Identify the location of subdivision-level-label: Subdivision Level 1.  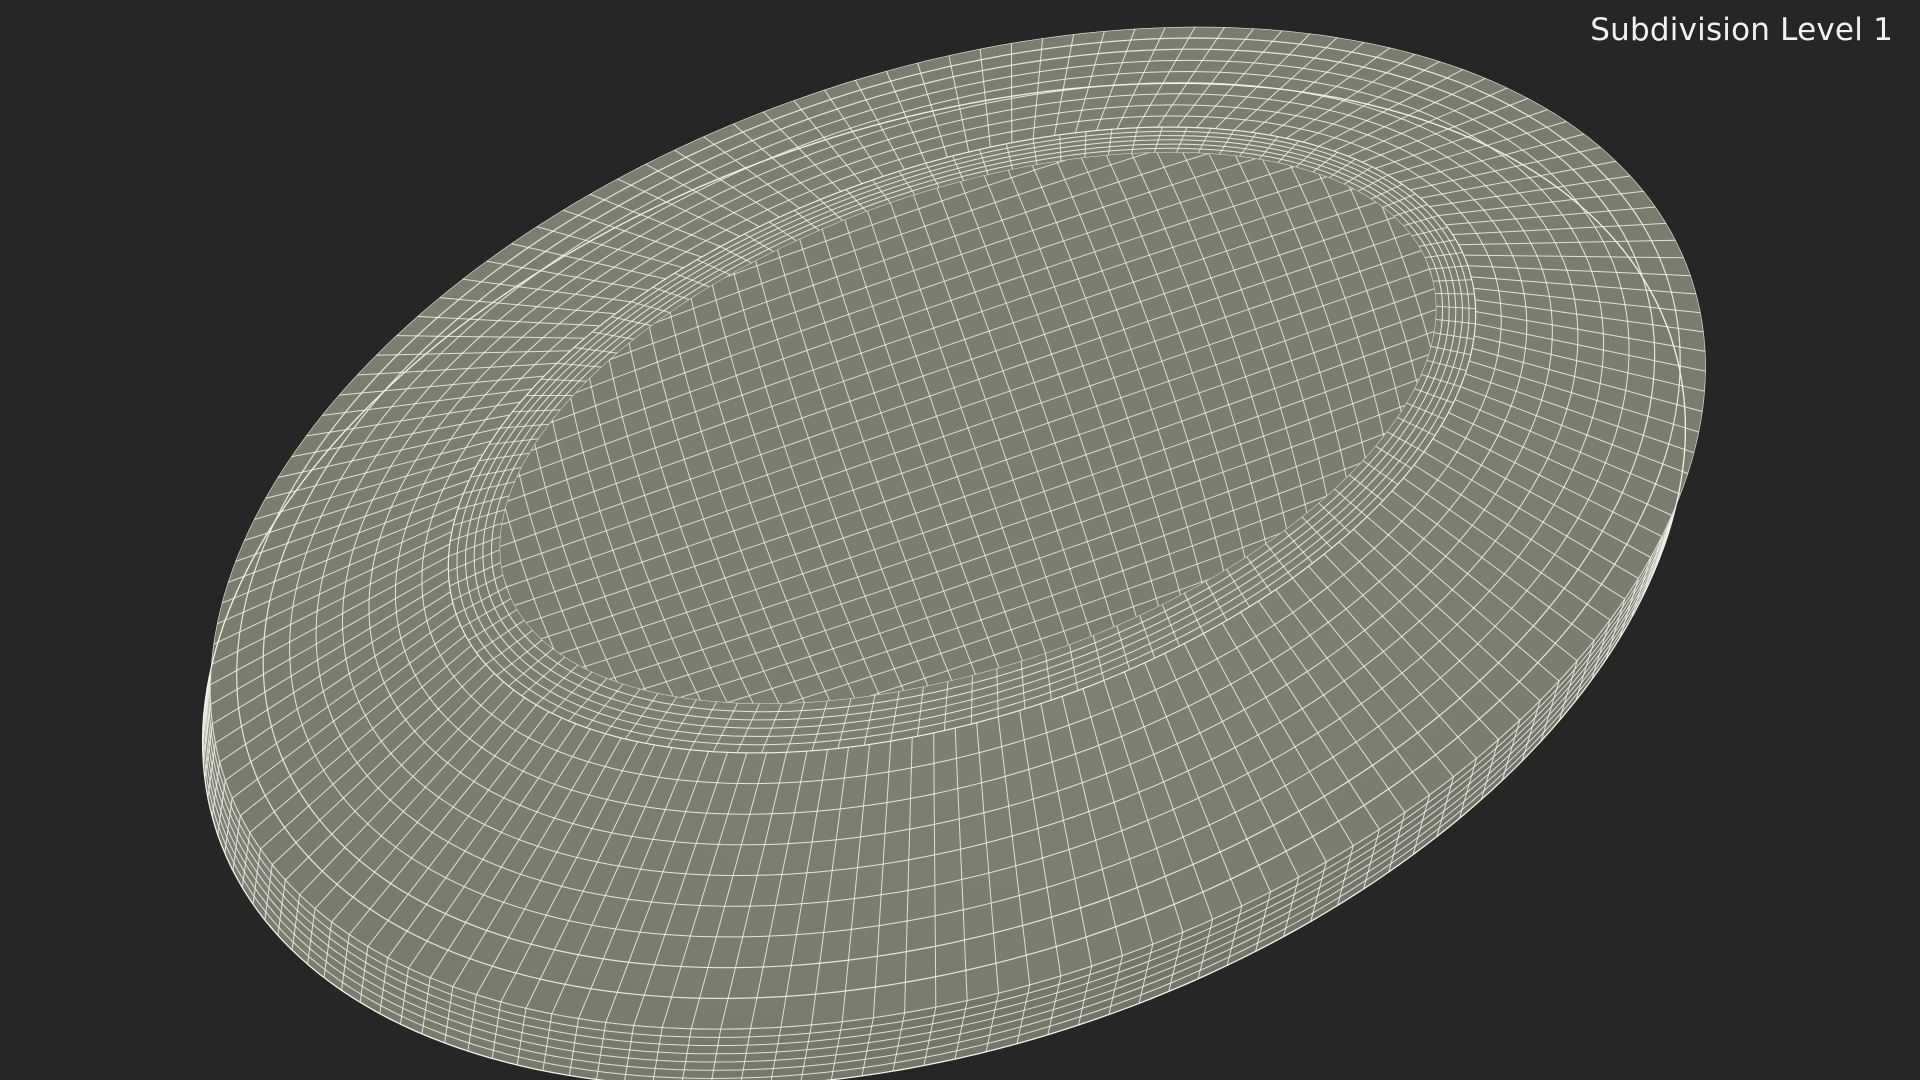
(1741, 30).